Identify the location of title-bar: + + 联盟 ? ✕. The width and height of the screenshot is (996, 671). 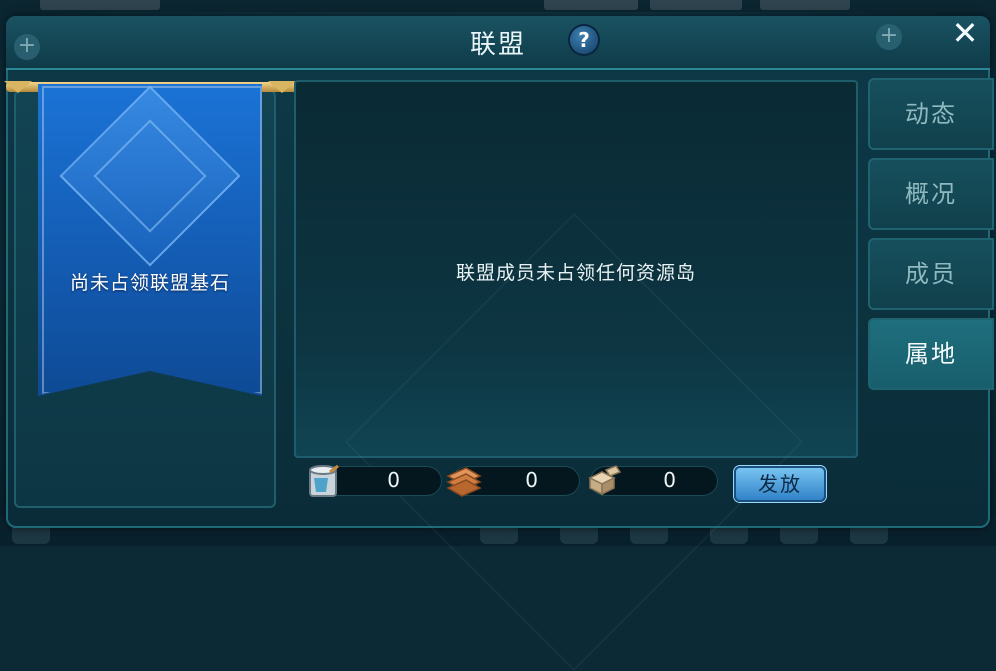
(498, 43).